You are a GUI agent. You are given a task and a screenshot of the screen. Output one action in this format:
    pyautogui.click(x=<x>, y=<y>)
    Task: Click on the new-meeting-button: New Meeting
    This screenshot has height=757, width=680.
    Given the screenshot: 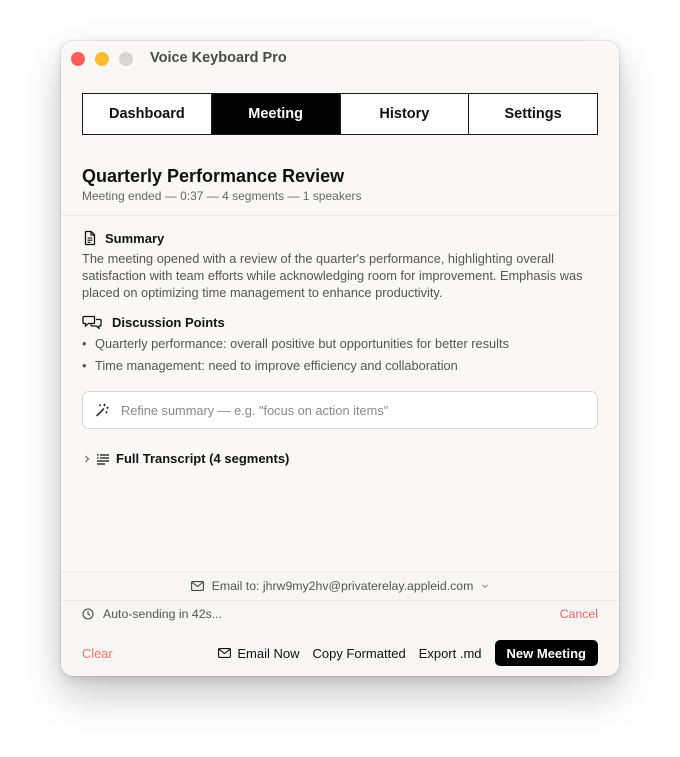 What is the action you would take?
    pyautogui.click(x=546, y=653)
    